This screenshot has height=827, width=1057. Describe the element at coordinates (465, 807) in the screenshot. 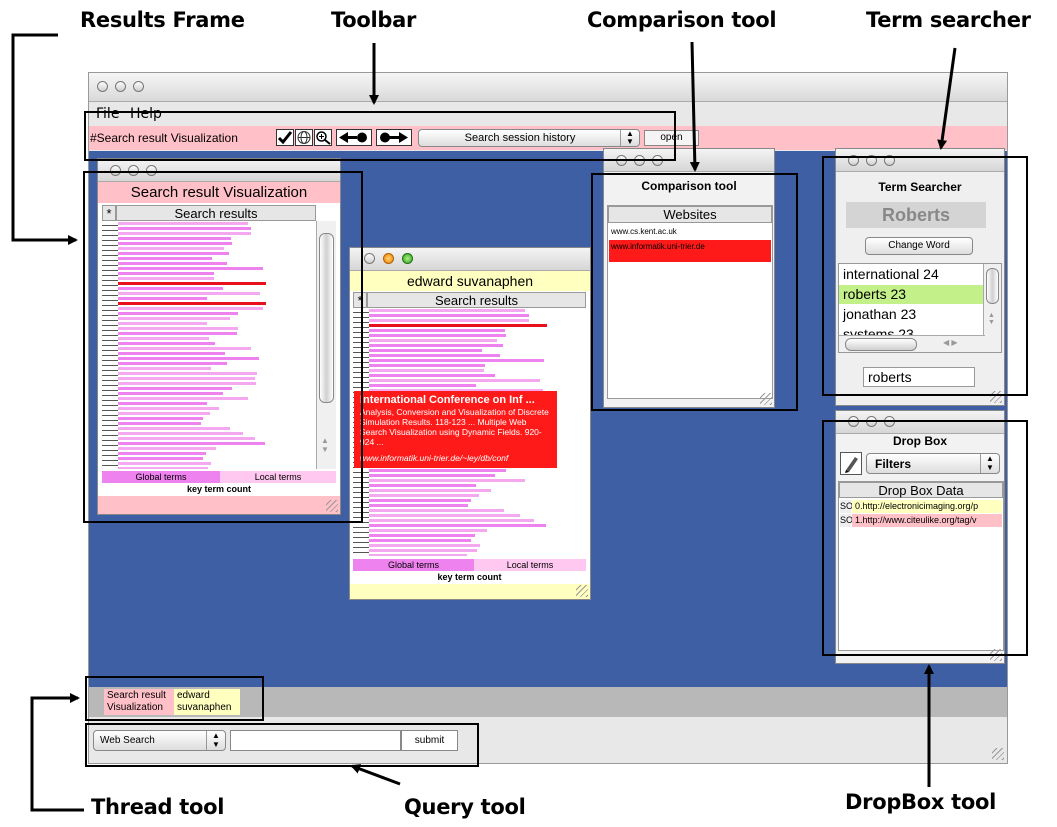

I see `callout-query-tool: Query tool` at that location.